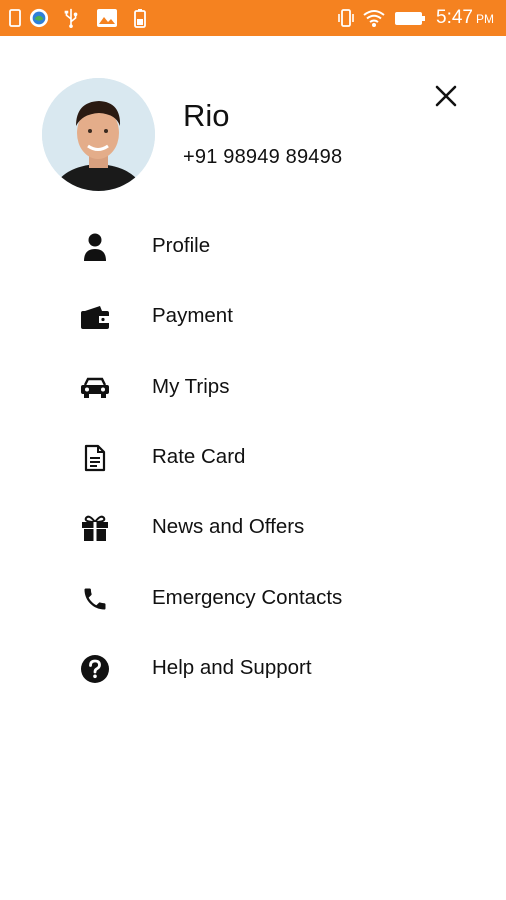 Image resolution: width=506 pixels, height=900 pixels. I want to click on menu-item-profile: Profile, so click(253, 247).